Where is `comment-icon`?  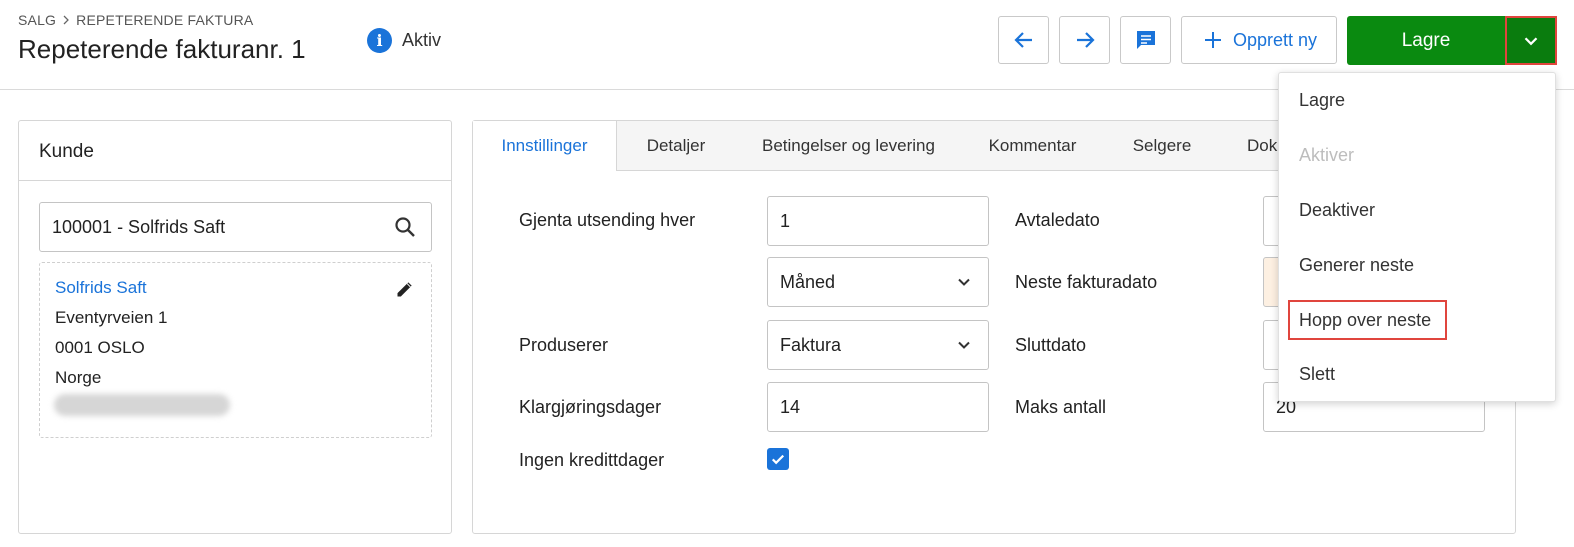 comment-icon is located at coordinates (1145, 40).